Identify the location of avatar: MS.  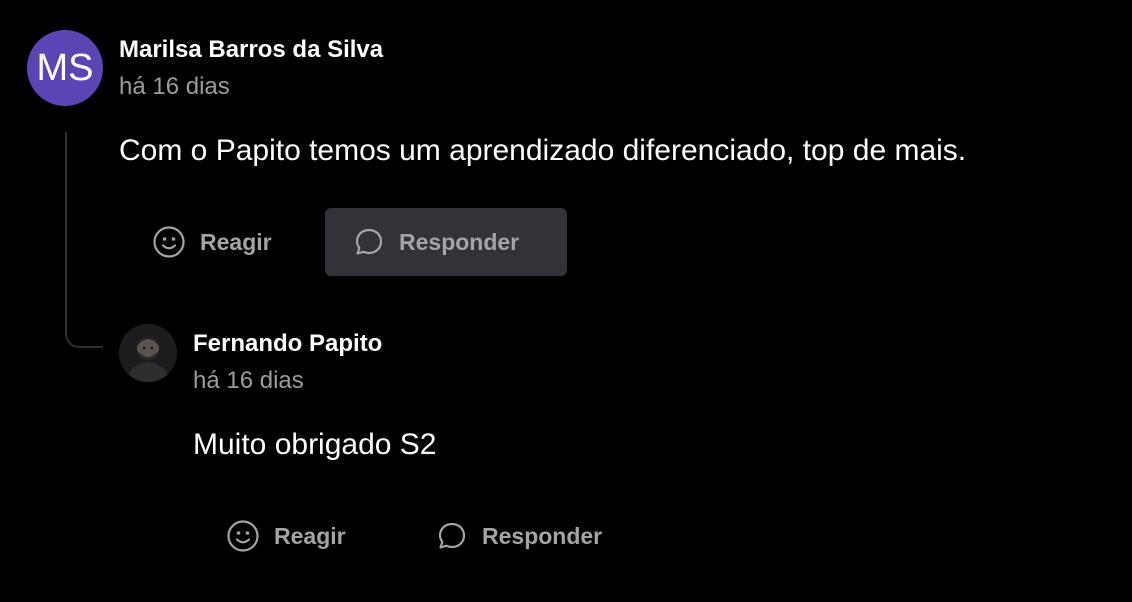
(65, 68).